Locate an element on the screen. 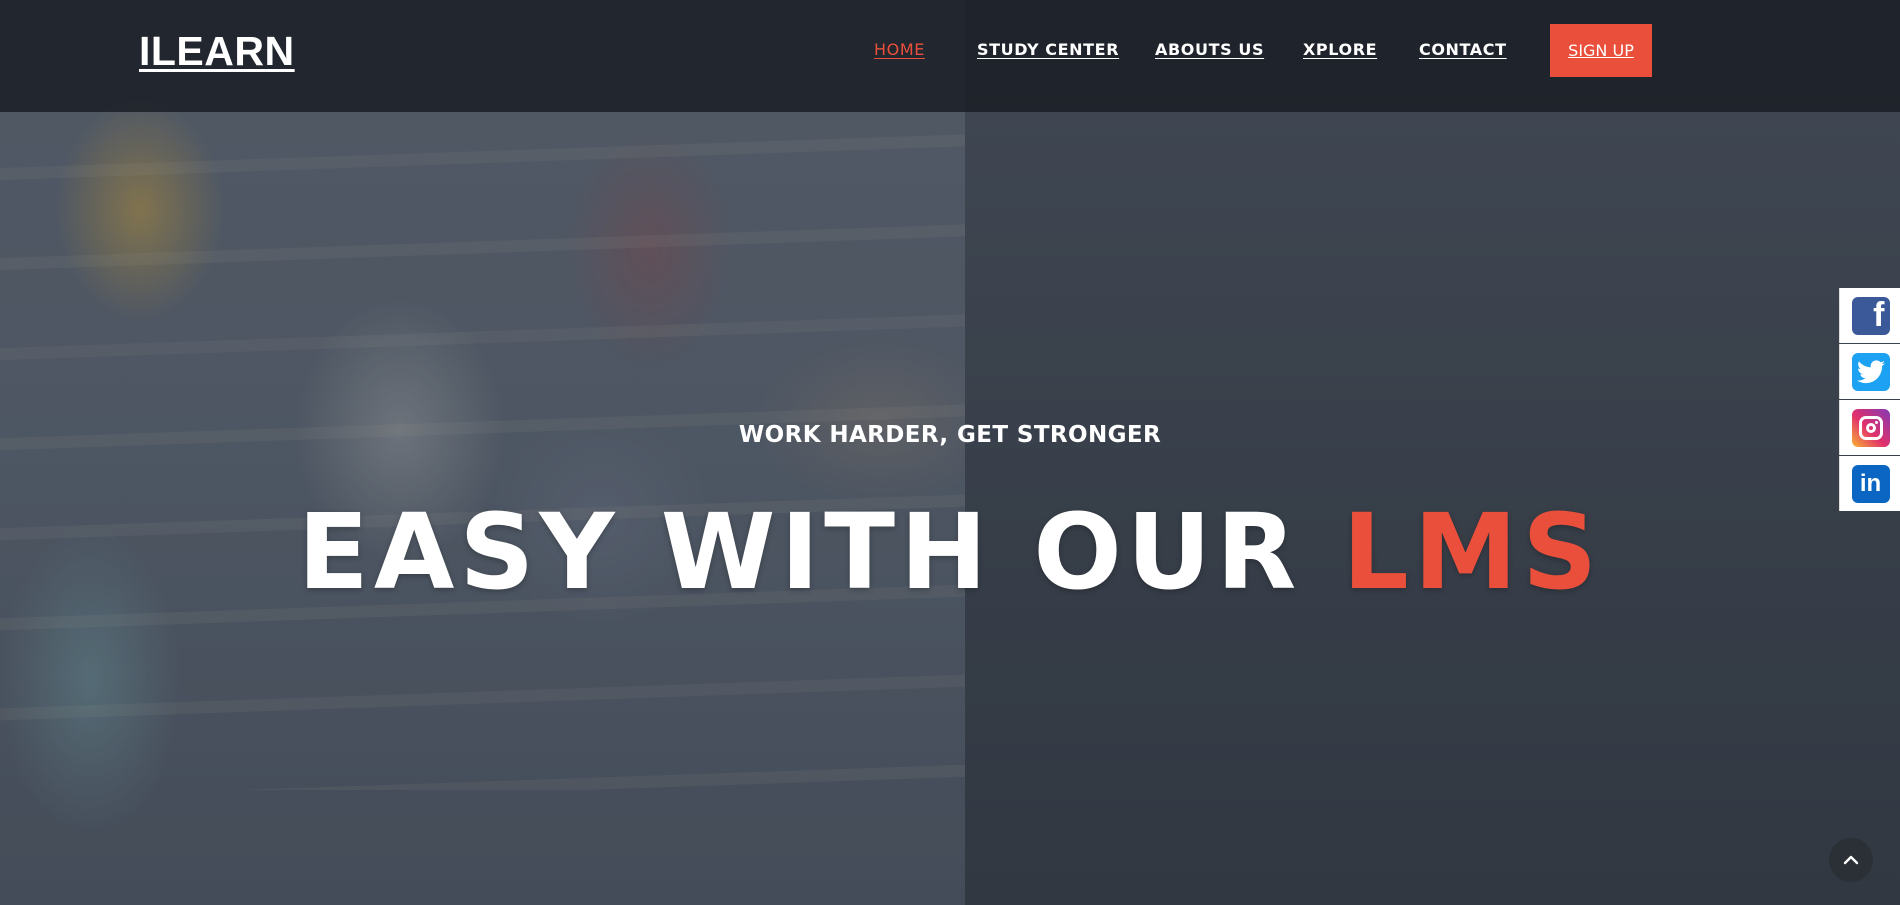 This screenshot has height=905, width=1900. nav-xplore: XPLORE is located at coordinates (1340, 49).